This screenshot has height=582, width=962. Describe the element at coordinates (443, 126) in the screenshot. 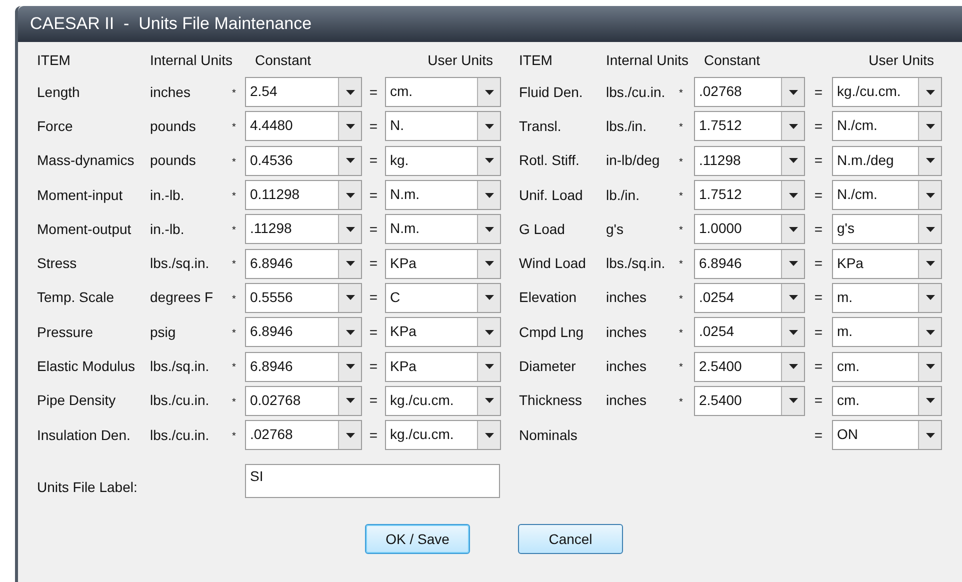

I see `user-units-dropdown: N.` at that location.